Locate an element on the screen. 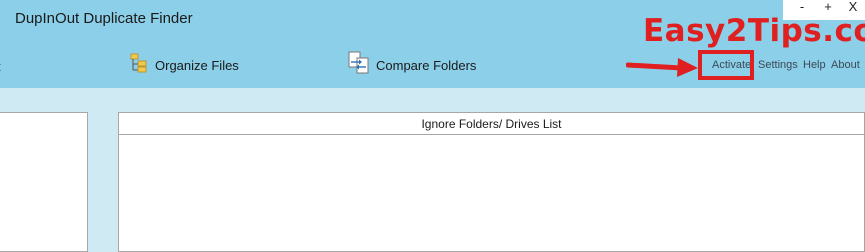 The width and height of the screenshot is (865, 252). compare-folders-label: Compare Folders is located at coordinates (426, 65).